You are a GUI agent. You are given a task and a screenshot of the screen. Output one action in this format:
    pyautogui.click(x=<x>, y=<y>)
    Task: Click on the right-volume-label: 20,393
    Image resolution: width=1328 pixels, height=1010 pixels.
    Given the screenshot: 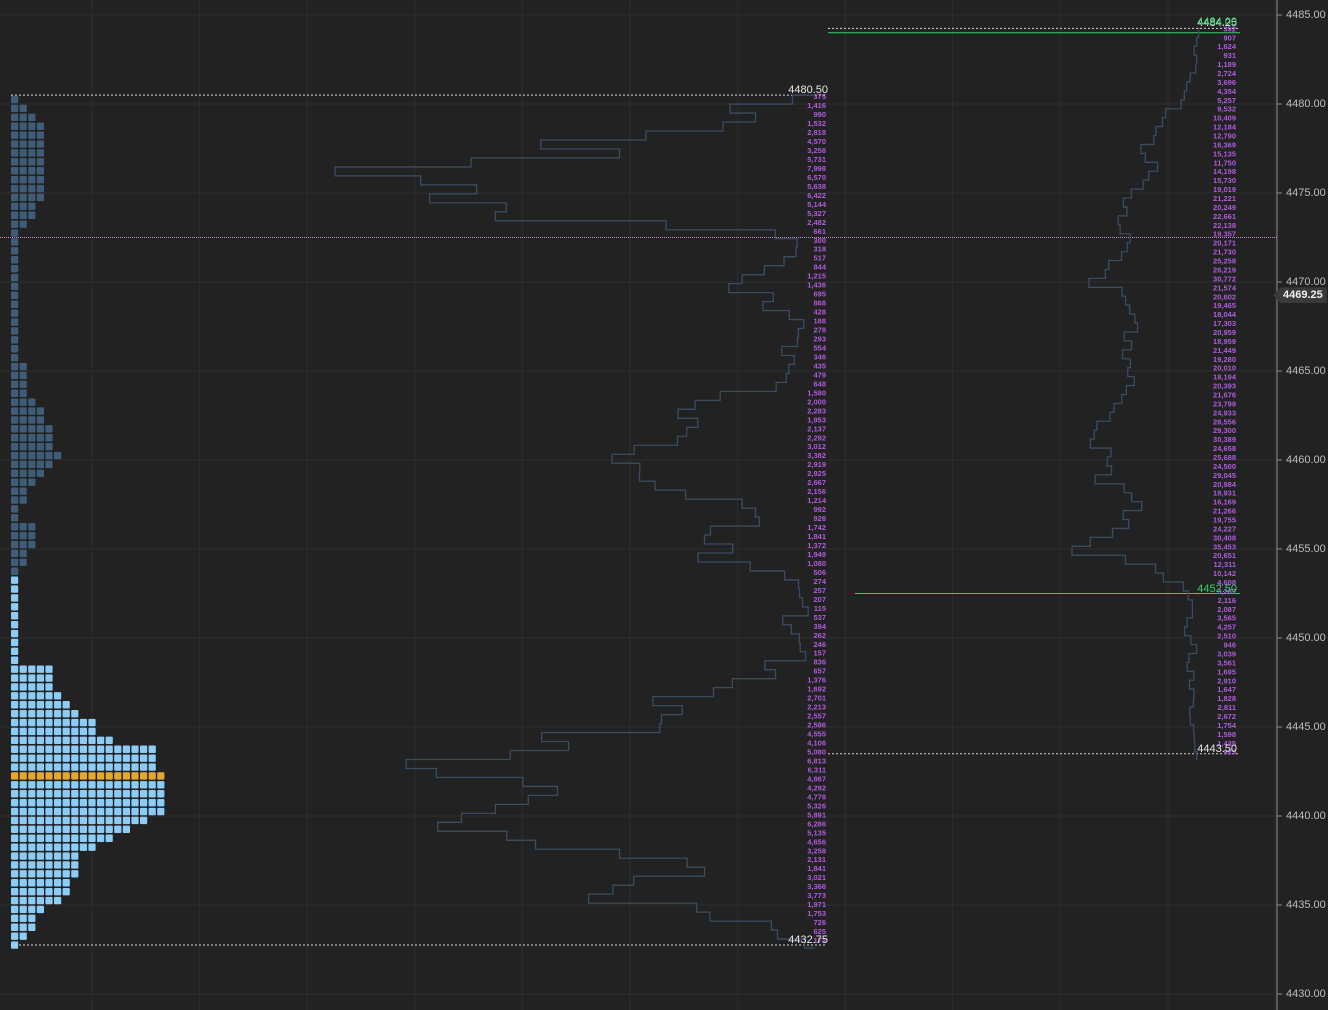 What is the action you would take?
    pyautogui.click(x=1224, y=386)
    